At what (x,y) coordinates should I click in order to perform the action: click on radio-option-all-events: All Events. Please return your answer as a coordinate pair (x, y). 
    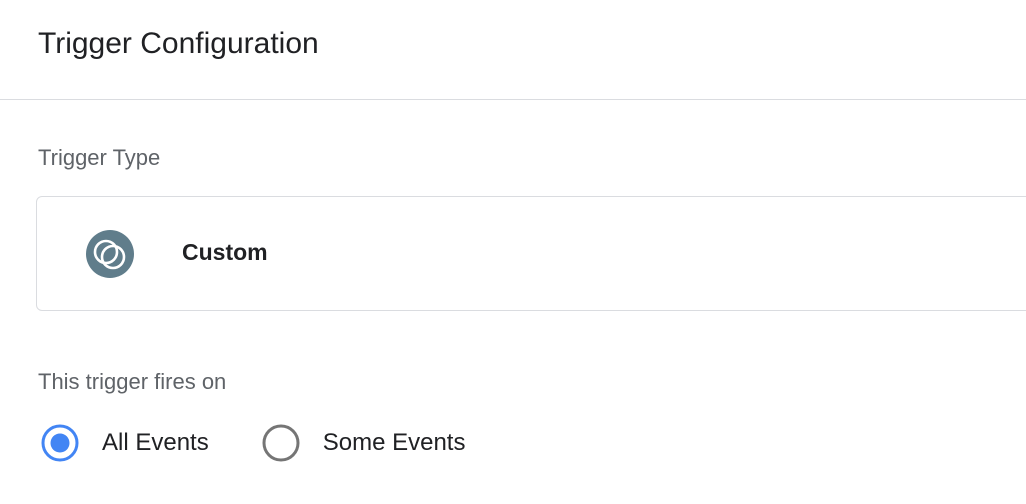
    Looking at the image, I should click on (124, 443).